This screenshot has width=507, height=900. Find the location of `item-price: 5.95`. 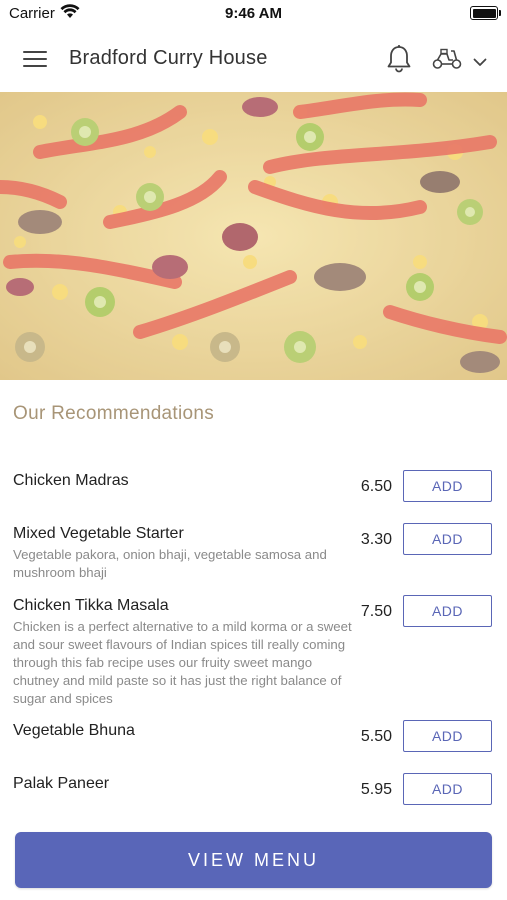

item-price: 5.95 is located at coordinates (376, 789).